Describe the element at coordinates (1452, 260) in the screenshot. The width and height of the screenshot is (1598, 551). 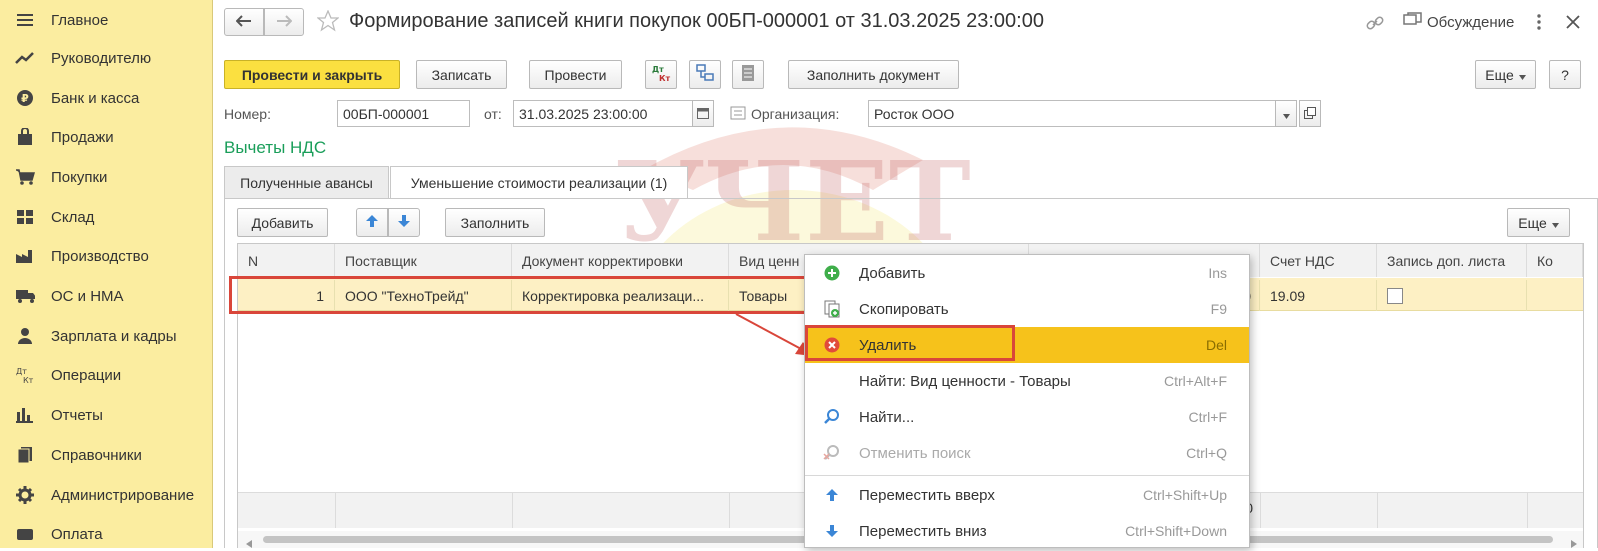
I see `column-header-extra-sheet: Запись доп. листа` at that location.